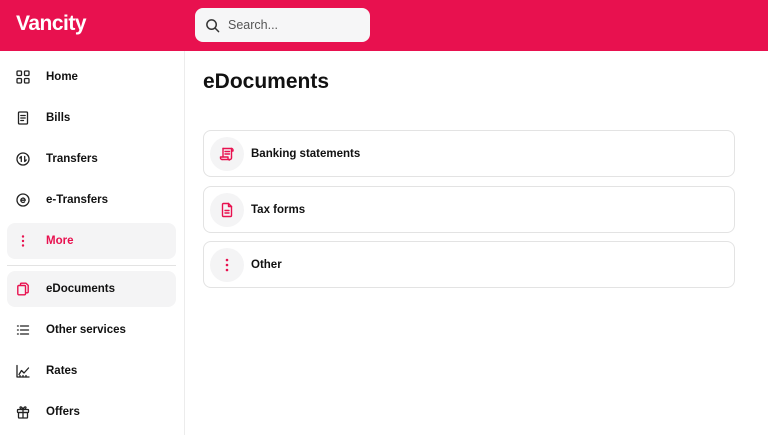 This screenshot has height=435, width=768. I want to click on tax-form-icon, so click(227, 209).